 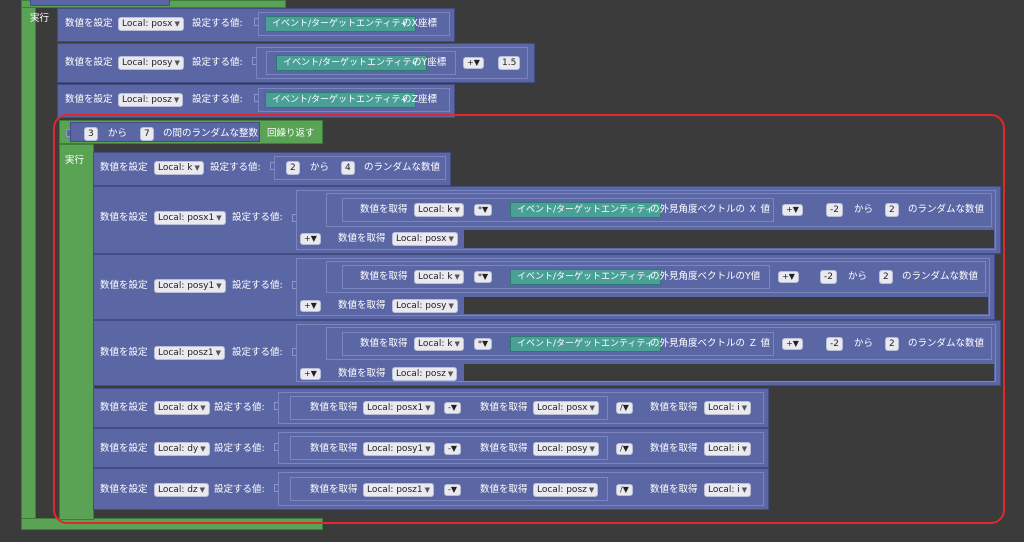 What do you see at coordinates (151, 63) in the screenshot?
I see `var-posy-dropdown: Local: posy ▼` at bounding box center [151, 63].